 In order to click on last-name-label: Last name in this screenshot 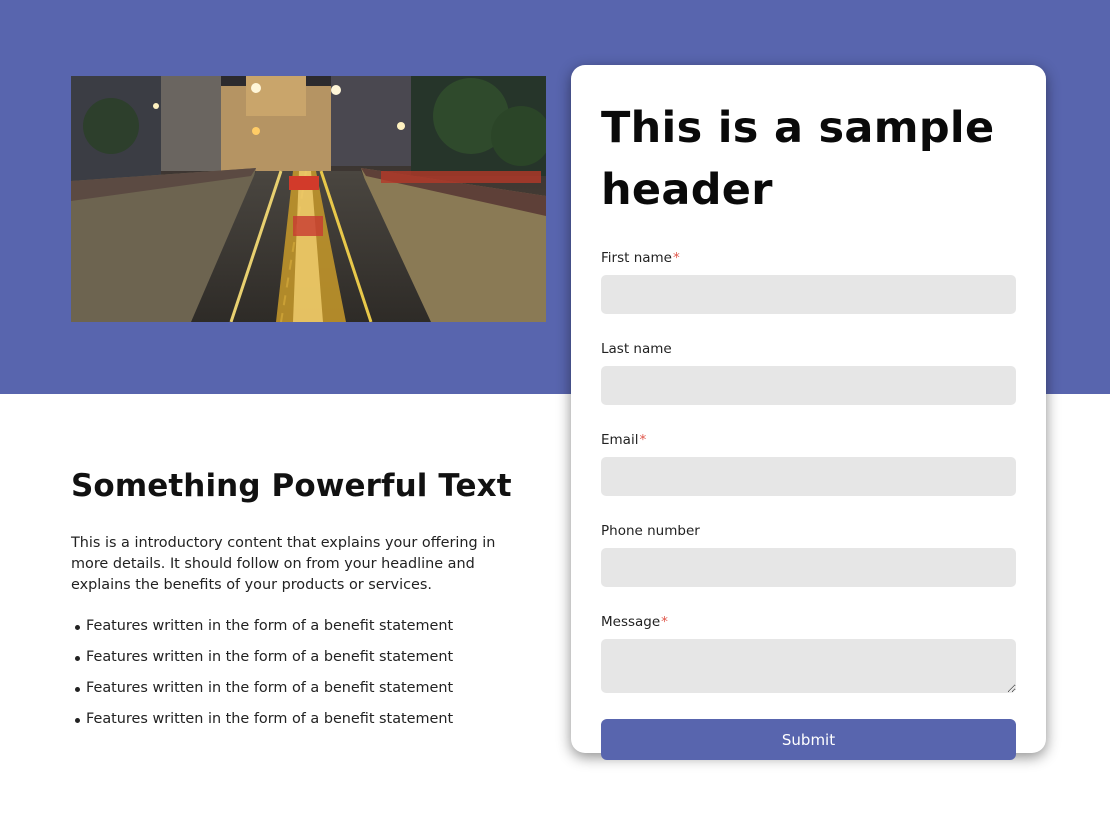, I will do `click(636, 349)`.